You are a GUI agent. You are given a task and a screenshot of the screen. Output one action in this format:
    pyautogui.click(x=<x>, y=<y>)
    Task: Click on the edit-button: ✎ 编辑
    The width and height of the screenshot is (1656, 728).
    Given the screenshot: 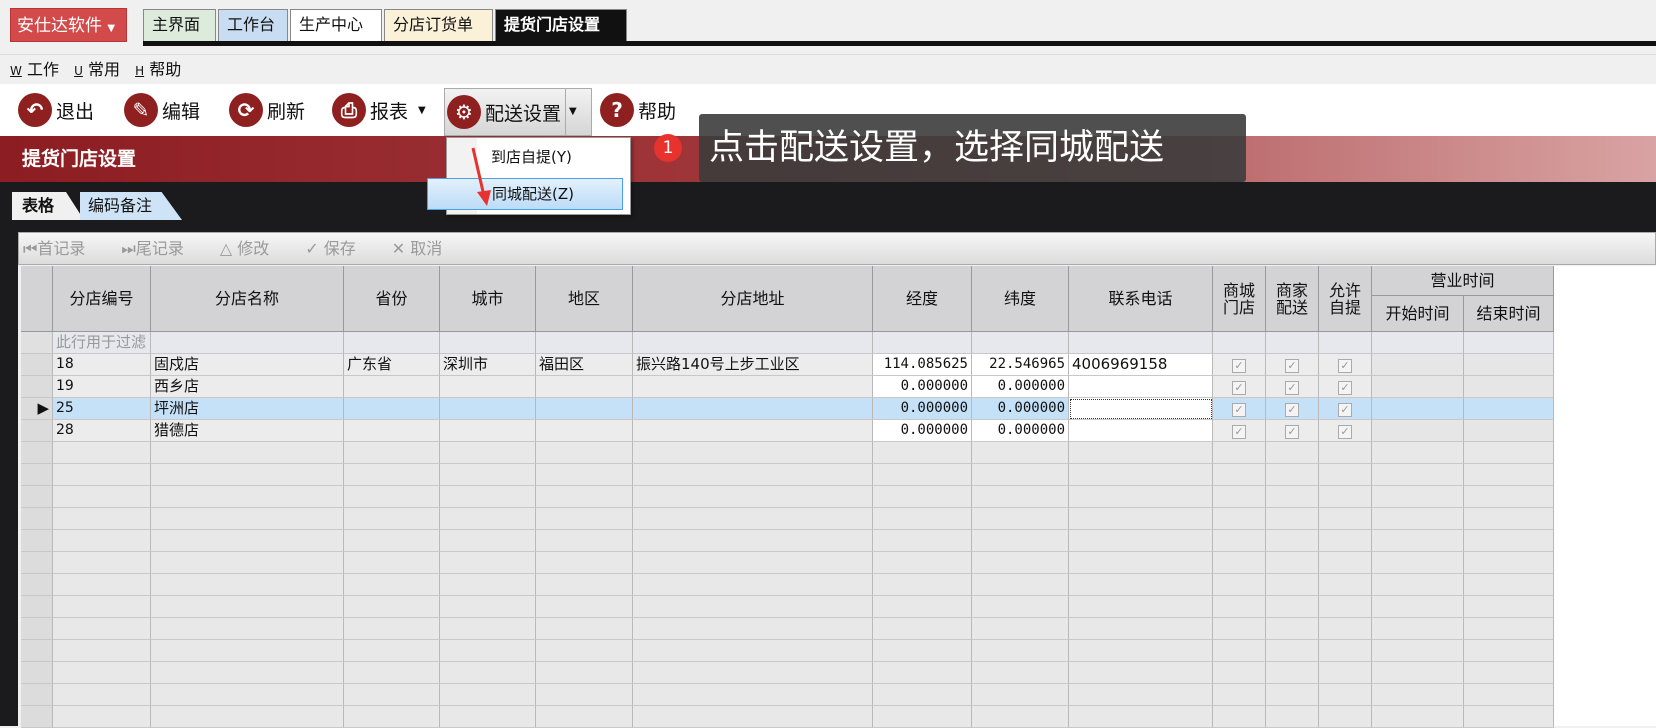 What is the action you would take?
    pyautogui.click(x=162, y=110)
    